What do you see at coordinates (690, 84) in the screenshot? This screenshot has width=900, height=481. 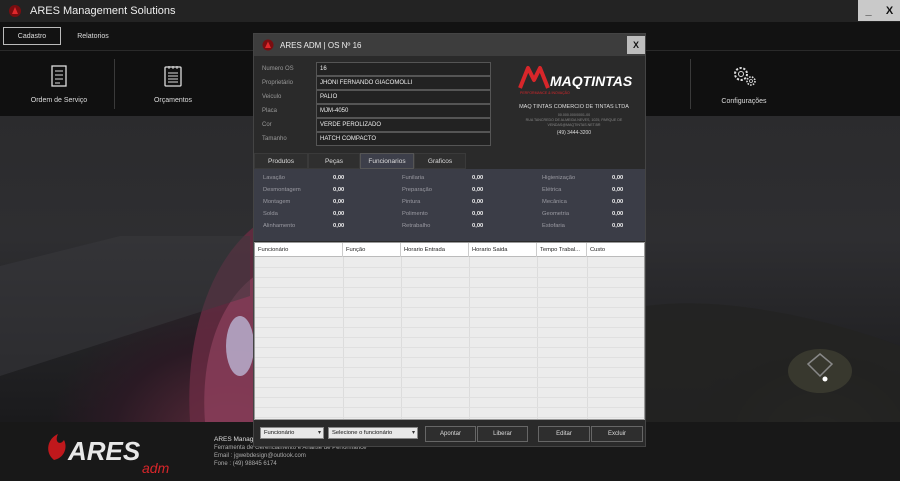 I see `ribbon-divider` at bounding box center [690, 84].